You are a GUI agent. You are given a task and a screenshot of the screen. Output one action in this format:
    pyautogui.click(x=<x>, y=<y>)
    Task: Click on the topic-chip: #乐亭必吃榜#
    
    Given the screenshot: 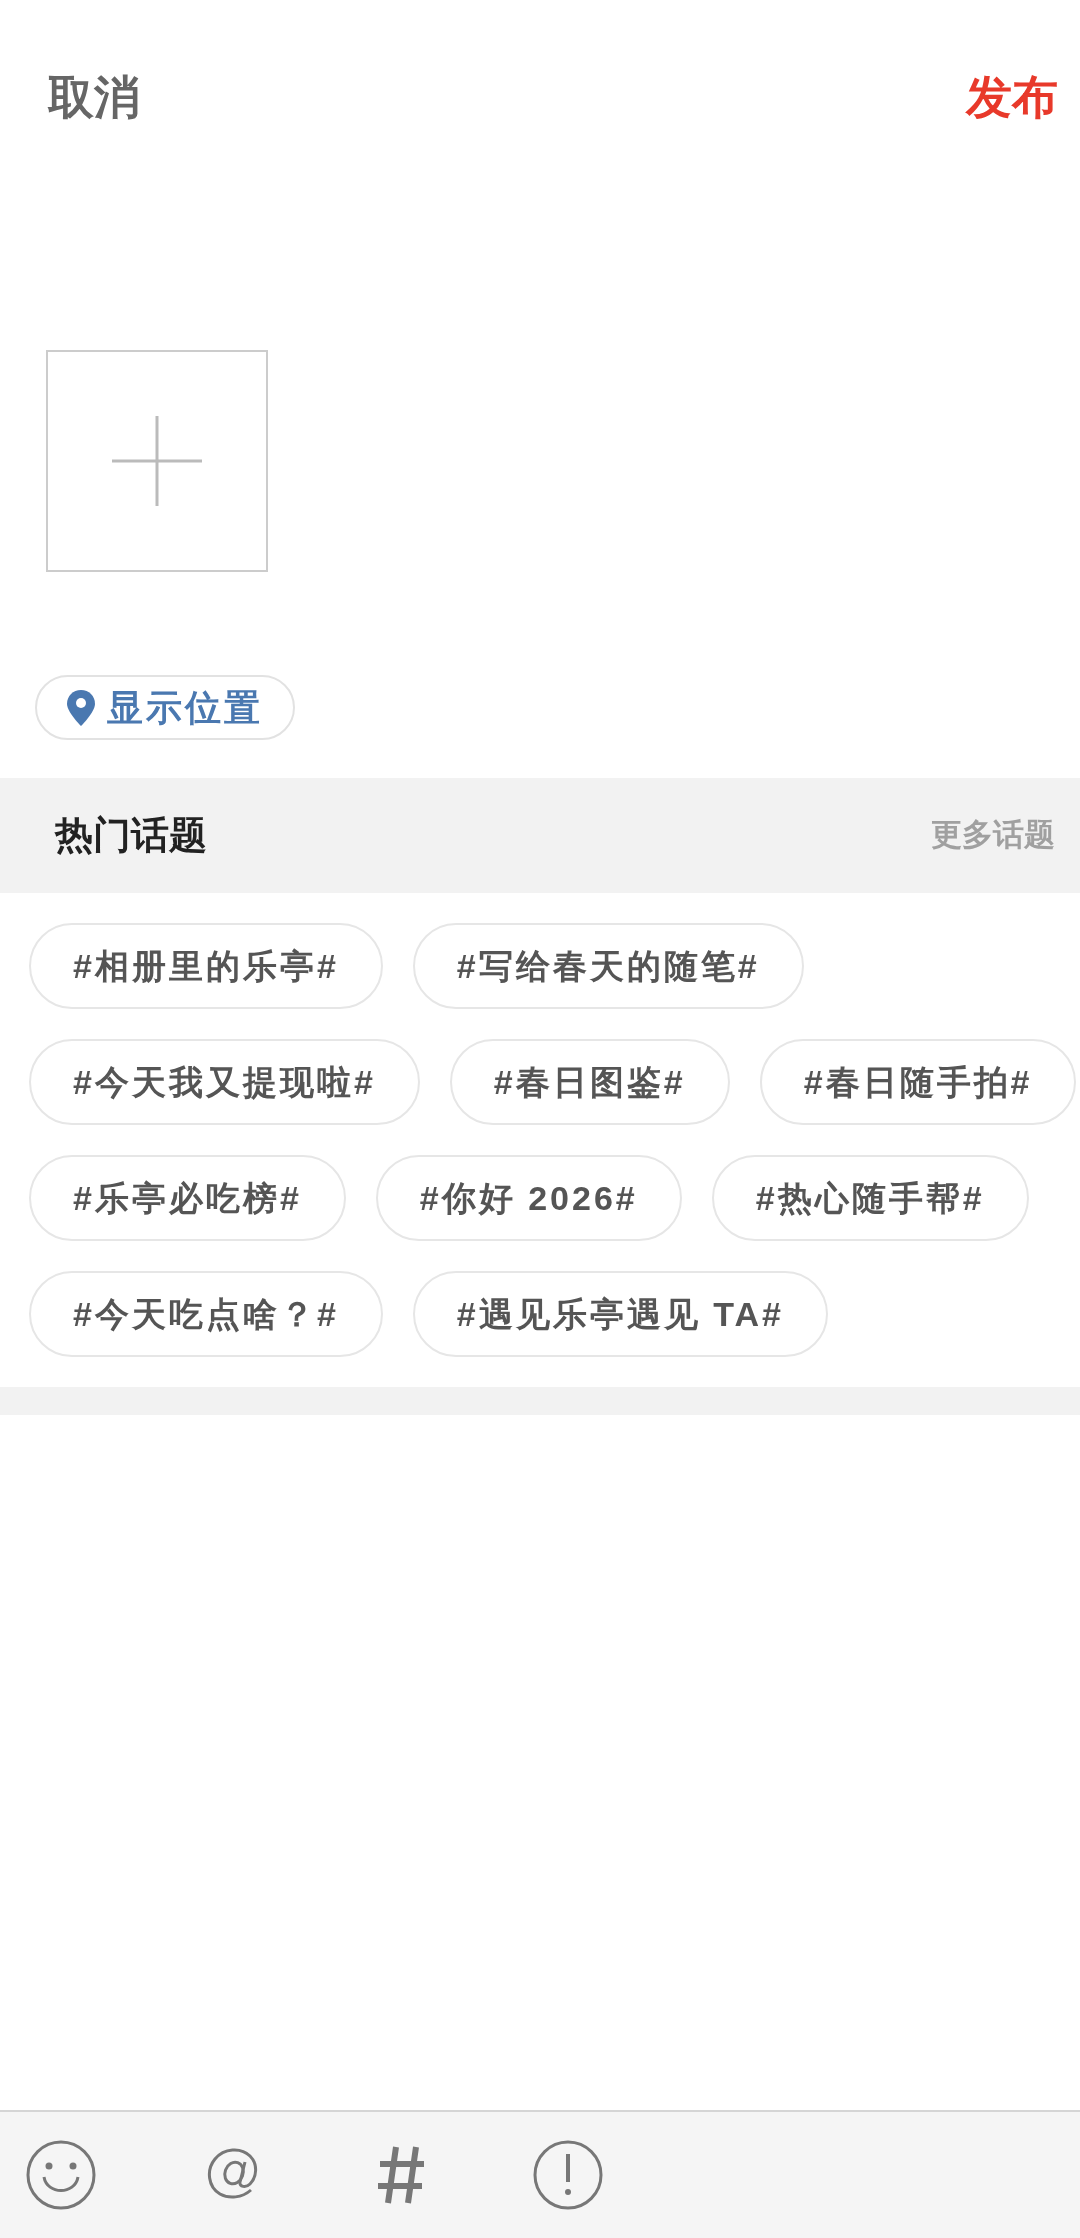 What is the action you would take?
    pyautogui.click(x=187, y=1198)
    